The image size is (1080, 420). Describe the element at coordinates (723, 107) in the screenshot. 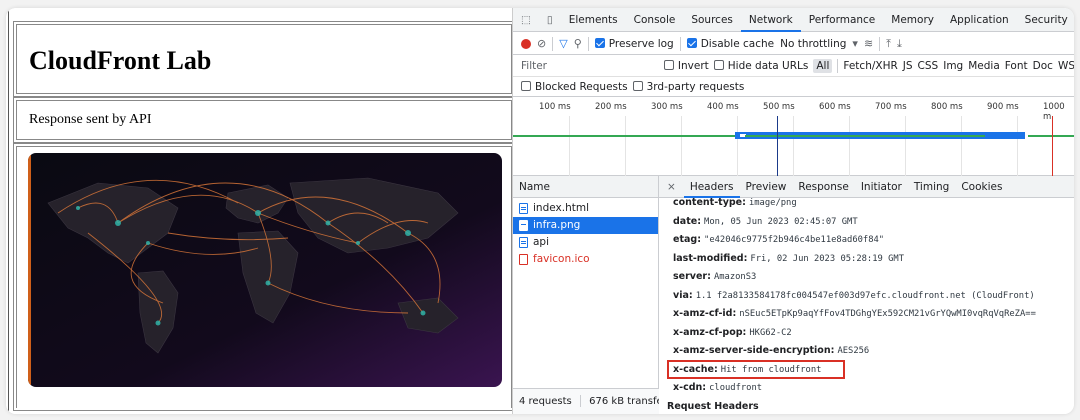

I see `timeline-tick: 400 ms` at that location.